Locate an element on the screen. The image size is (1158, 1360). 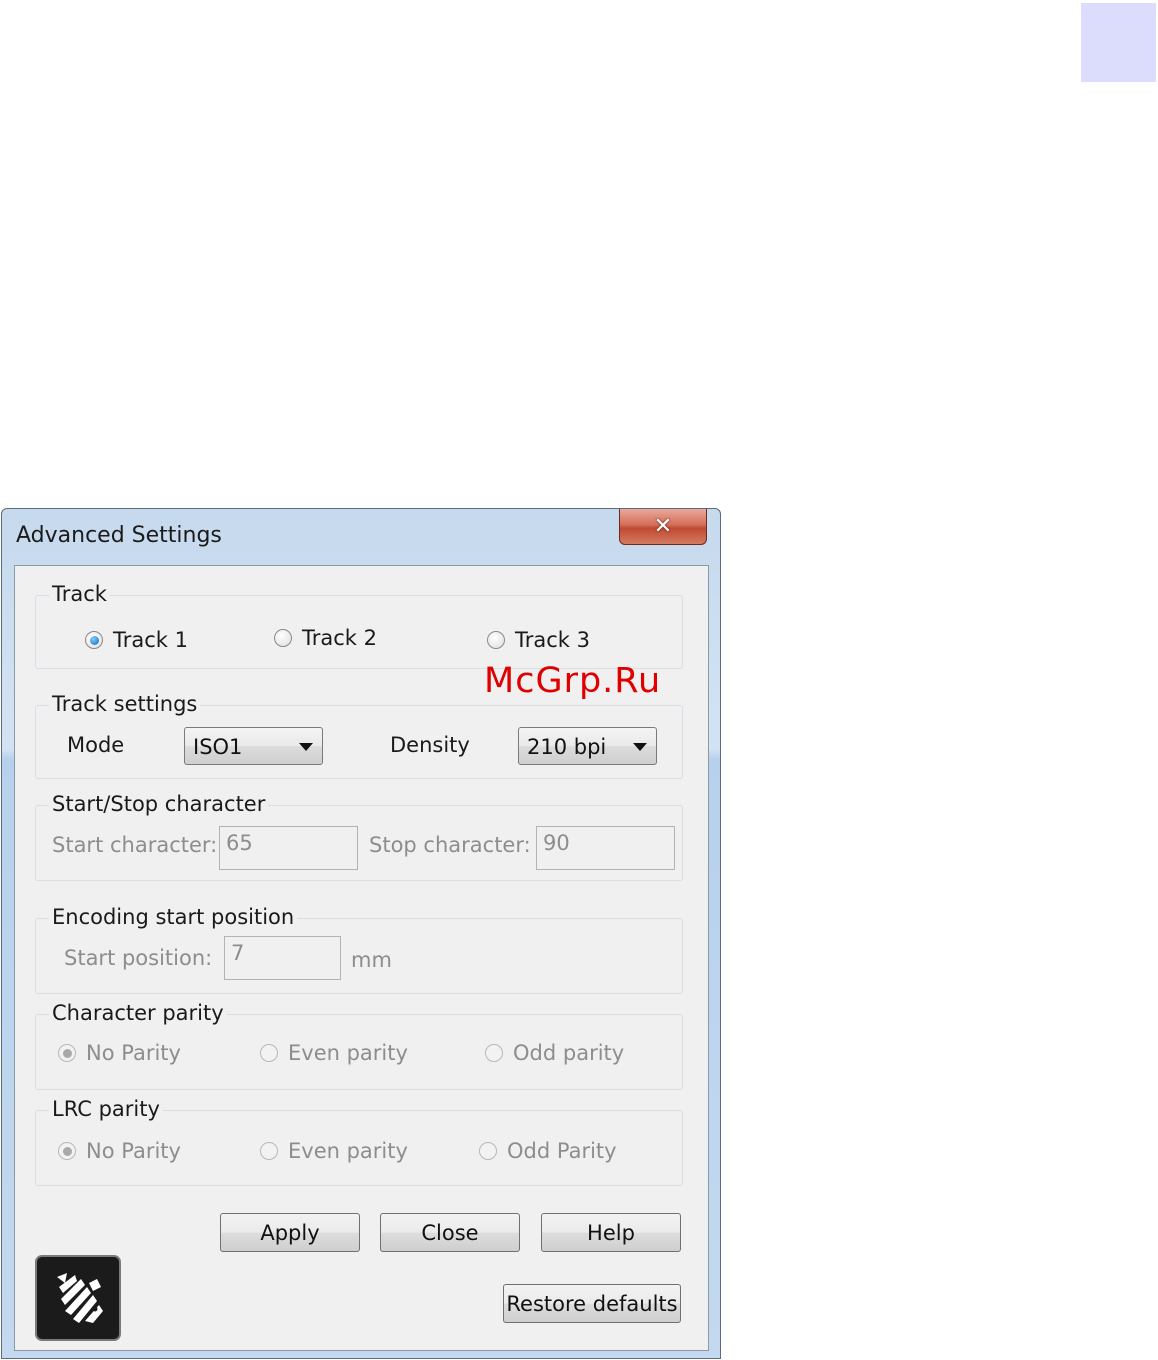
character-parity-label: Character parity is located at coordinates (138, 1013).